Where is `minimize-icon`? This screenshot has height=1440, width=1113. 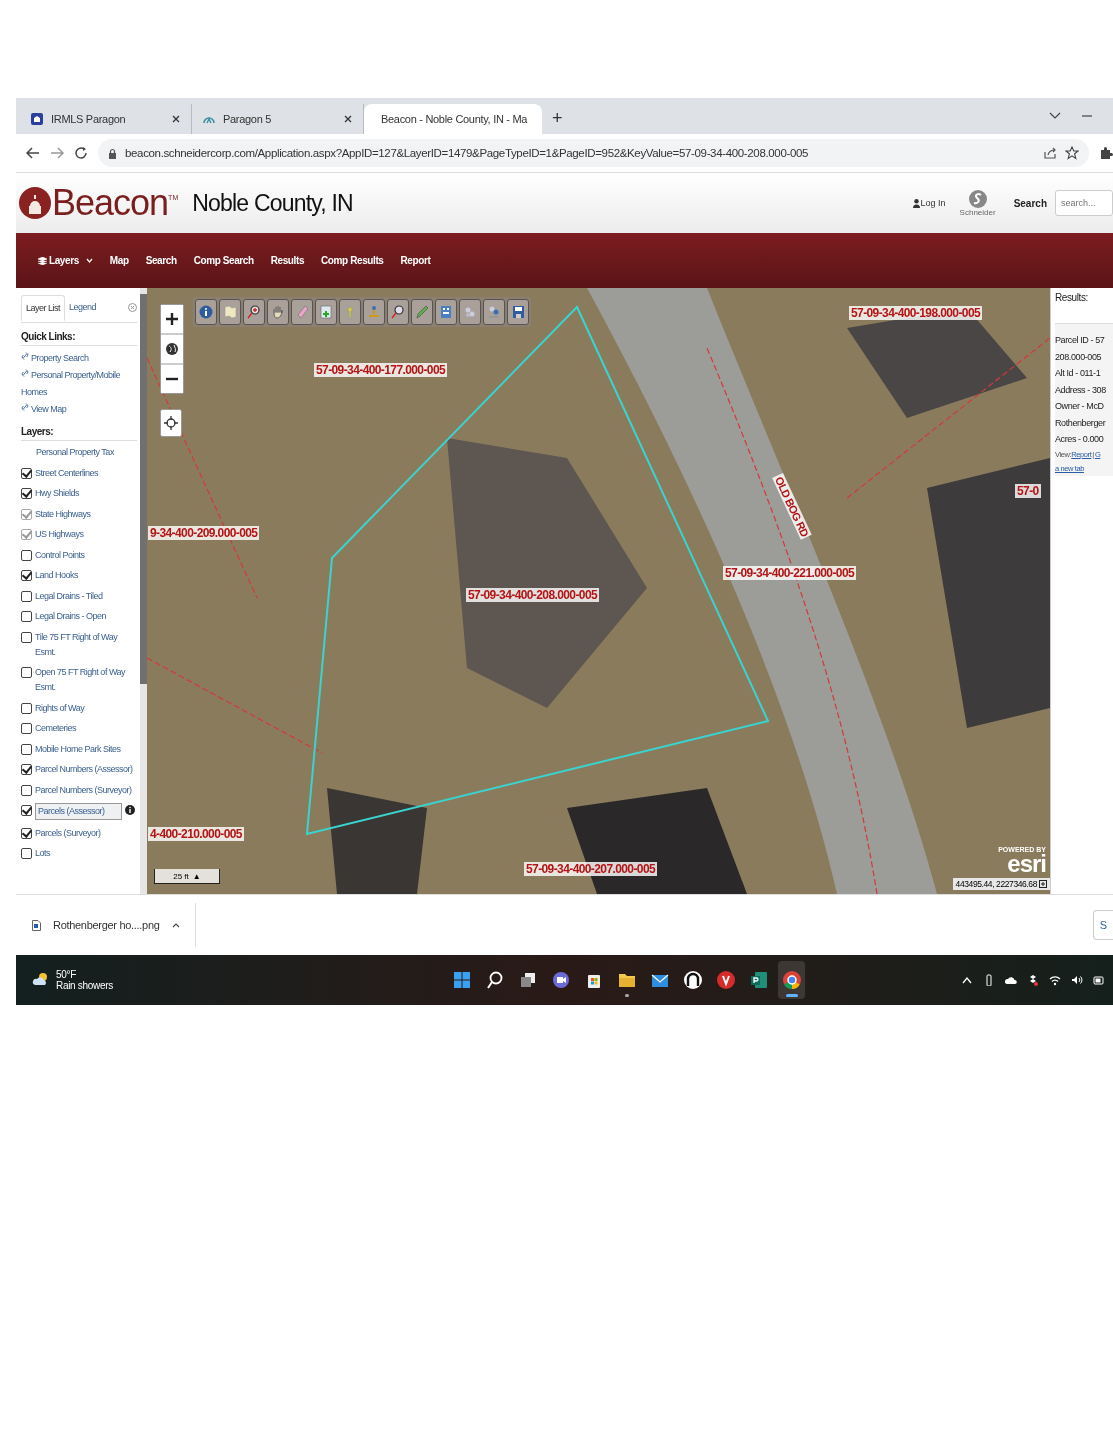 minimize-icon is located at coordinates (1087, 116).